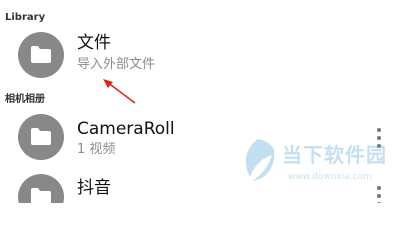 The width and height of the screenshot is (400, 240). What do you see at coordinates (334, 155) in the screenshot?
I see `watermark-title: 当下软件园` at bounding box center [334, 155].